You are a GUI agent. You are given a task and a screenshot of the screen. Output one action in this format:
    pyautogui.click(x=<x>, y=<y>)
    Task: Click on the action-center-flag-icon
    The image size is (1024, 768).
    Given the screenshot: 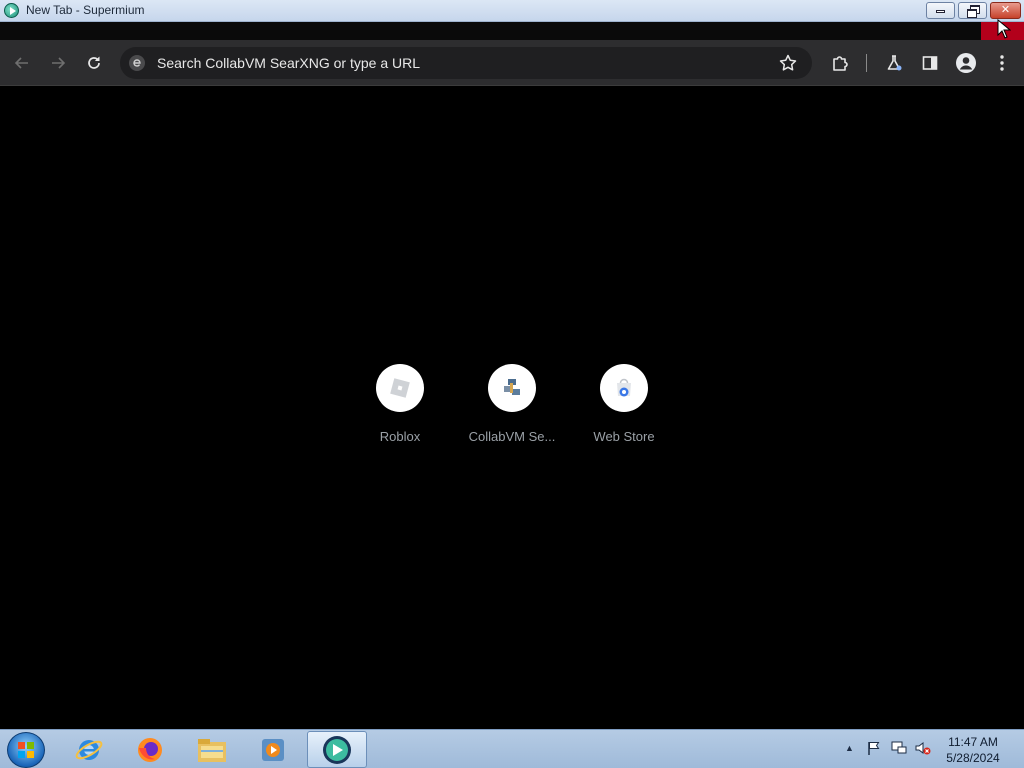 What is the action you would take?
    pyautogui.click(x=874, y=748)
    